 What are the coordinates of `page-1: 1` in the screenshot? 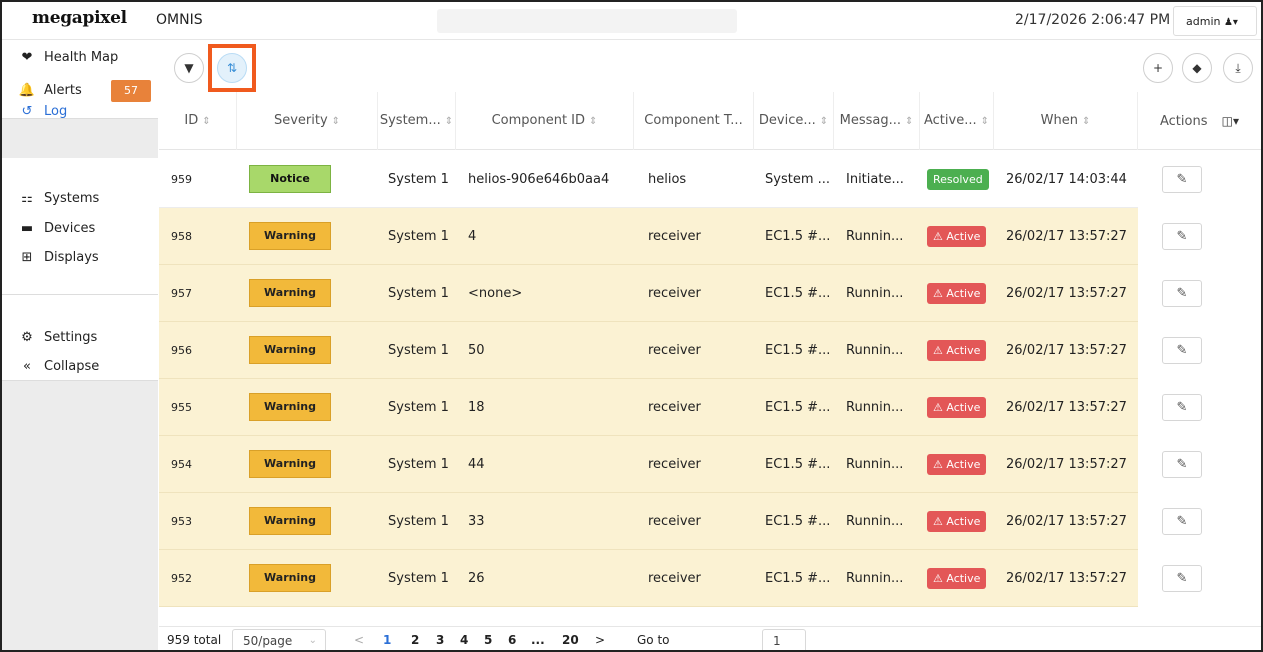 It's located at (387, 638).